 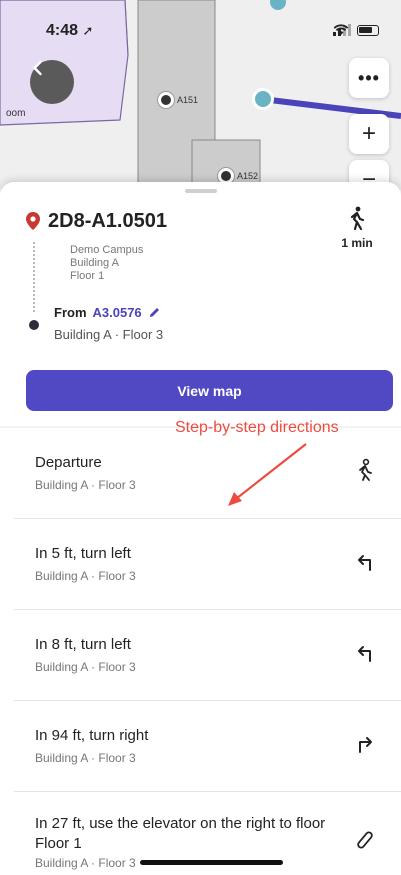 I want to click on origin-row: From A3.0576, so click(x=107, y=312).